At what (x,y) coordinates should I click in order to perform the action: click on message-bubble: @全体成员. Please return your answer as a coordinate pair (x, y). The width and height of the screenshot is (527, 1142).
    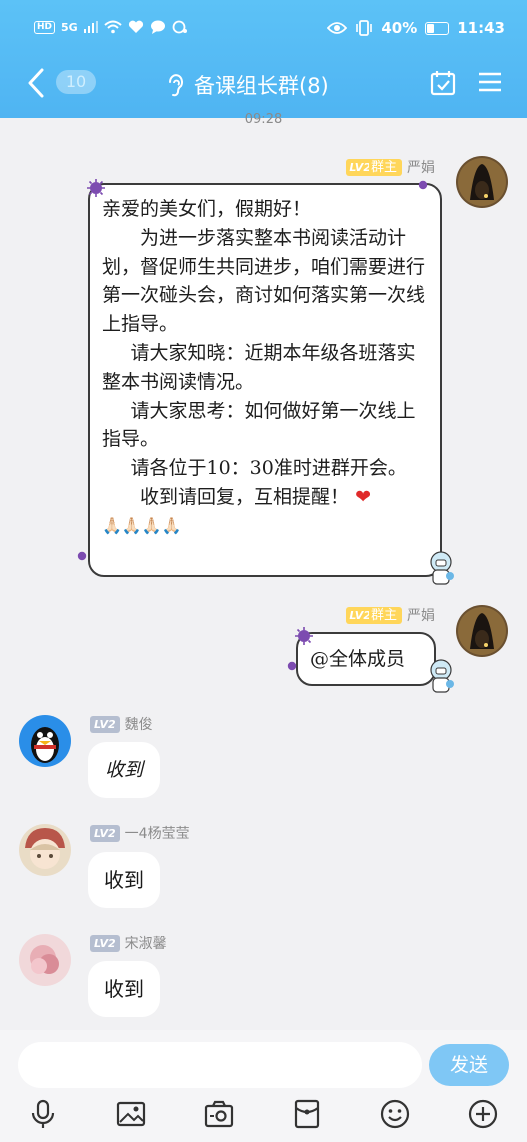
    Looking at the image, I should click on (366, 659).